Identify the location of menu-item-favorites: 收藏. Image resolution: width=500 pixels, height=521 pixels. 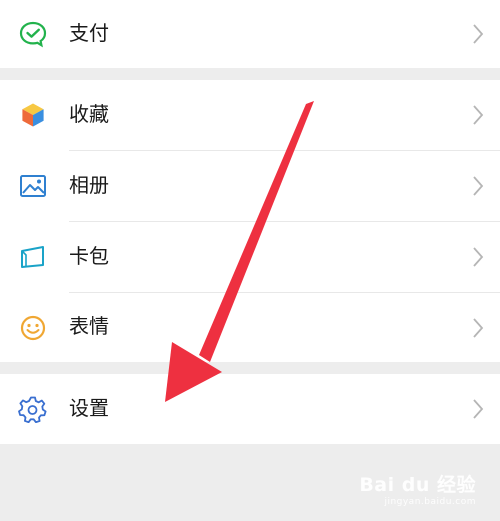
(250, 115).